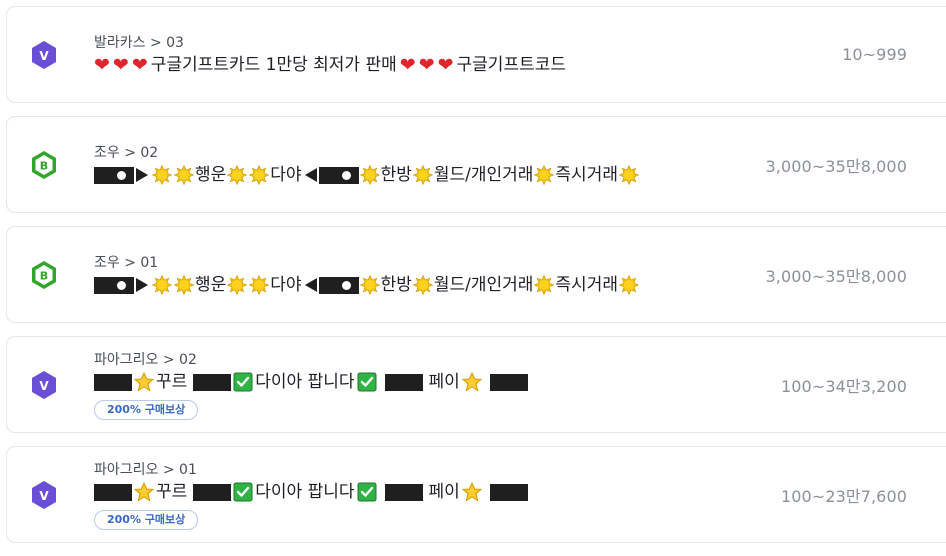 The image size is (946, 556). What do you see at coordinates (139, 43) in the screenshot?
I see `server-breadcrumb: 발라카스 > 03` at bounding box center [139, 43].